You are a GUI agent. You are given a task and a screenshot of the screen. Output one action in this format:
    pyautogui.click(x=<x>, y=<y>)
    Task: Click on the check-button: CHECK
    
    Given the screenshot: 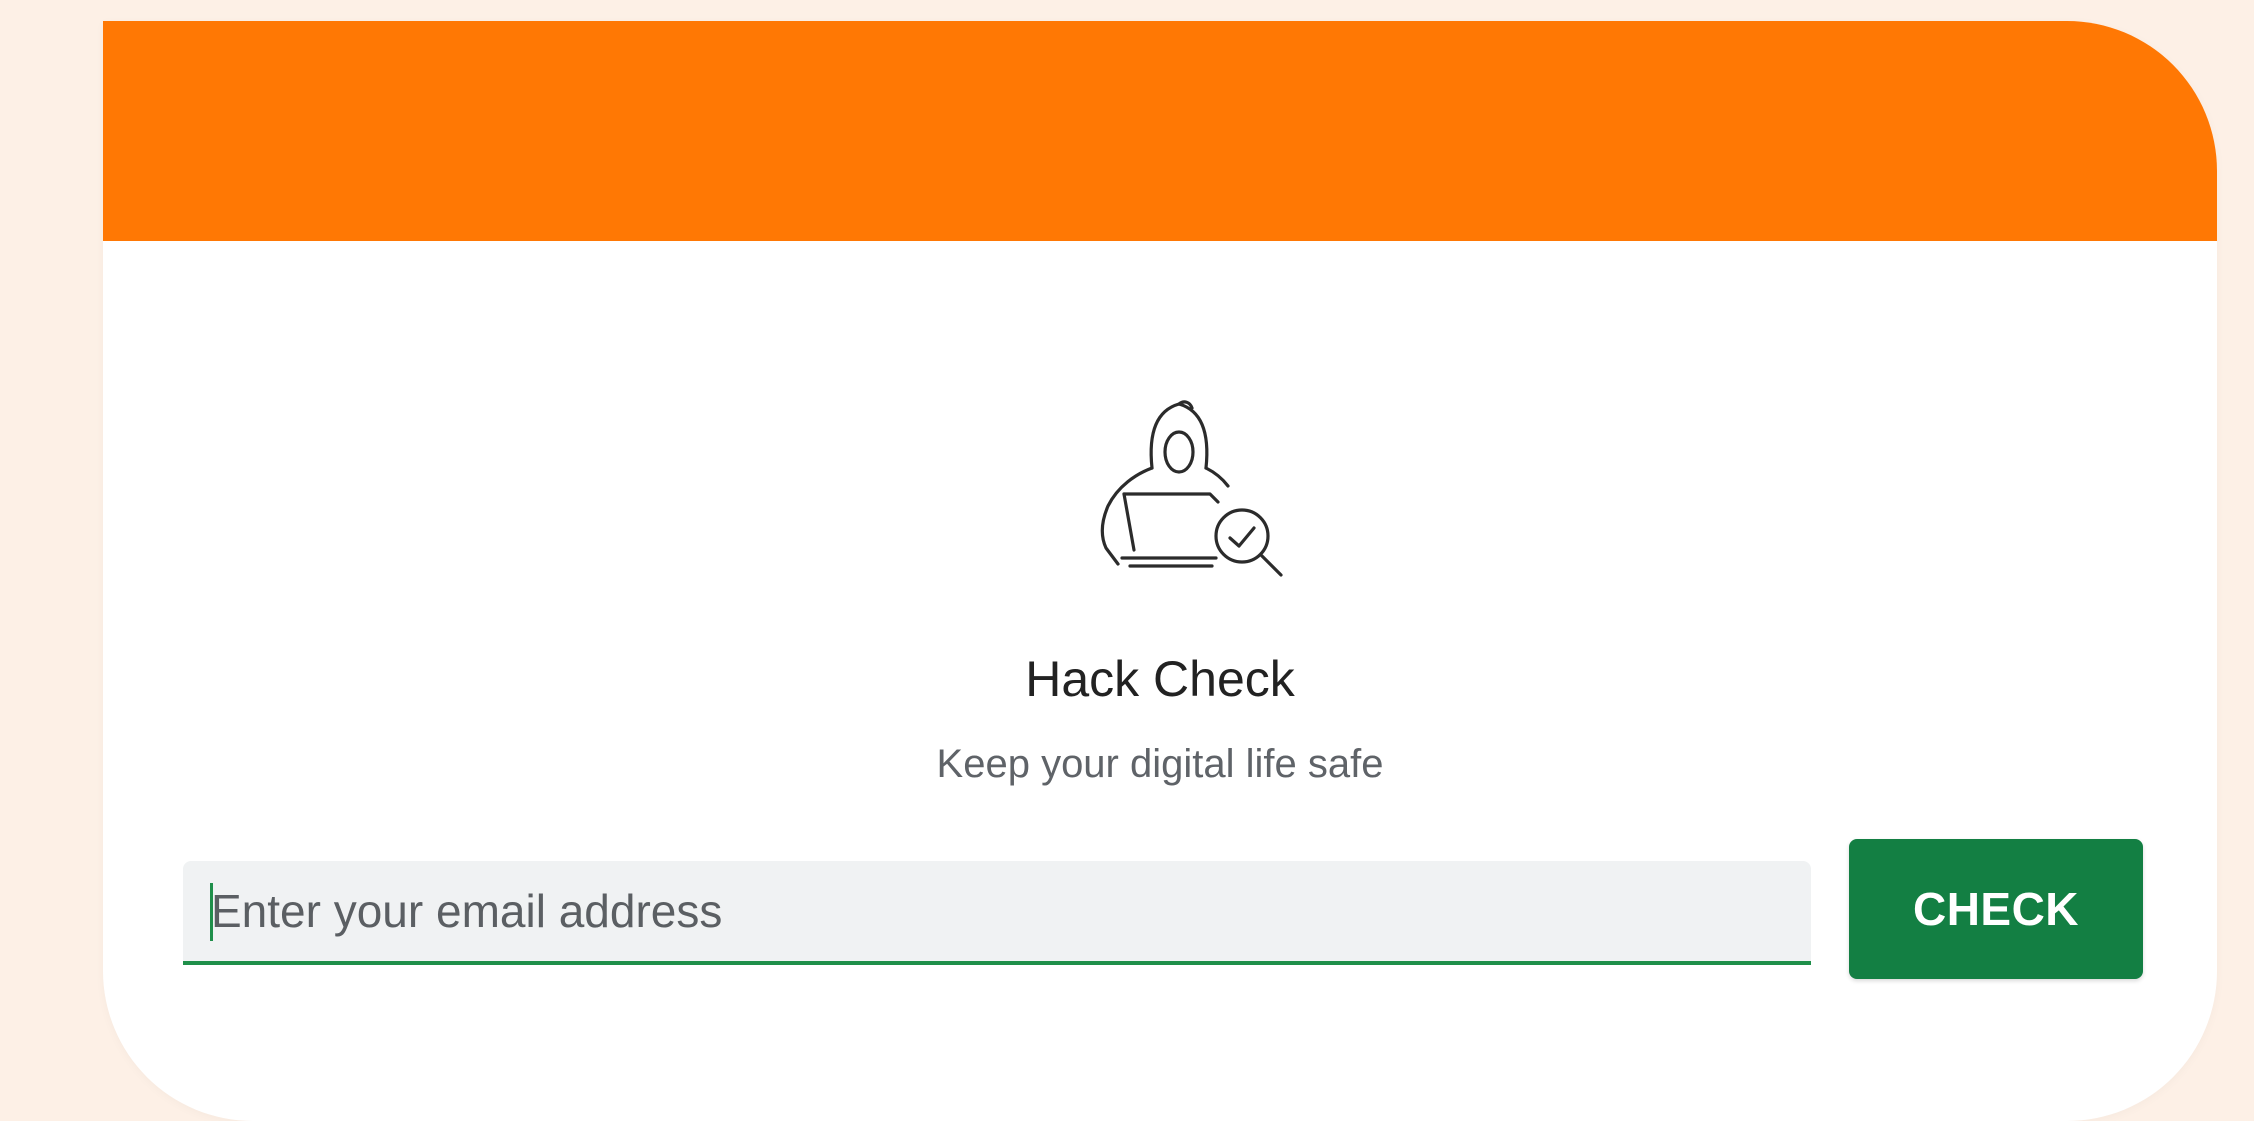 What is the action you would take?
    pyautogui.click(x=1996, y=909)
    